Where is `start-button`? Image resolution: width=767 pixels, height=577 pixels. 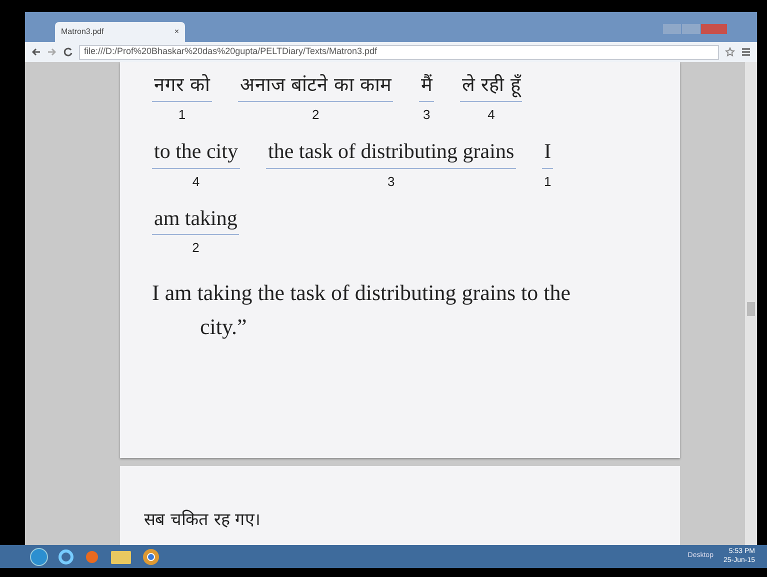
start-button is located at coordinates (39, 557).